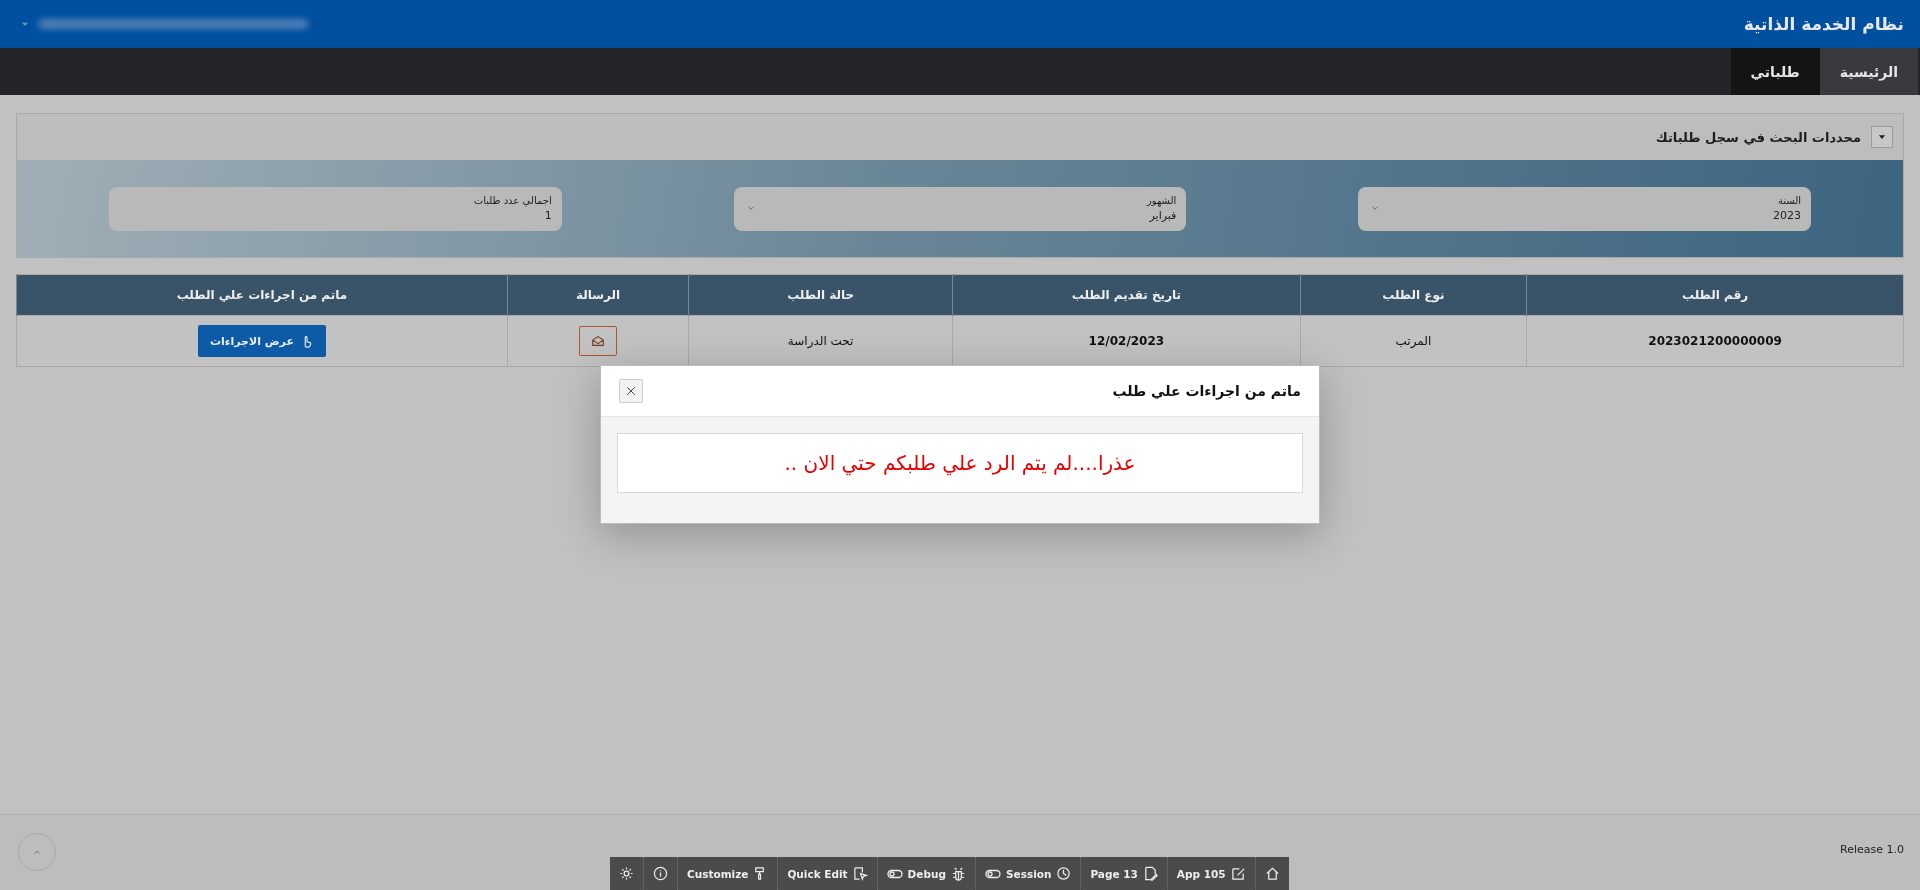  Describe the element at coordinates (926, 873) in the screenshot. I see `toolbar-button: Debug` at that location.